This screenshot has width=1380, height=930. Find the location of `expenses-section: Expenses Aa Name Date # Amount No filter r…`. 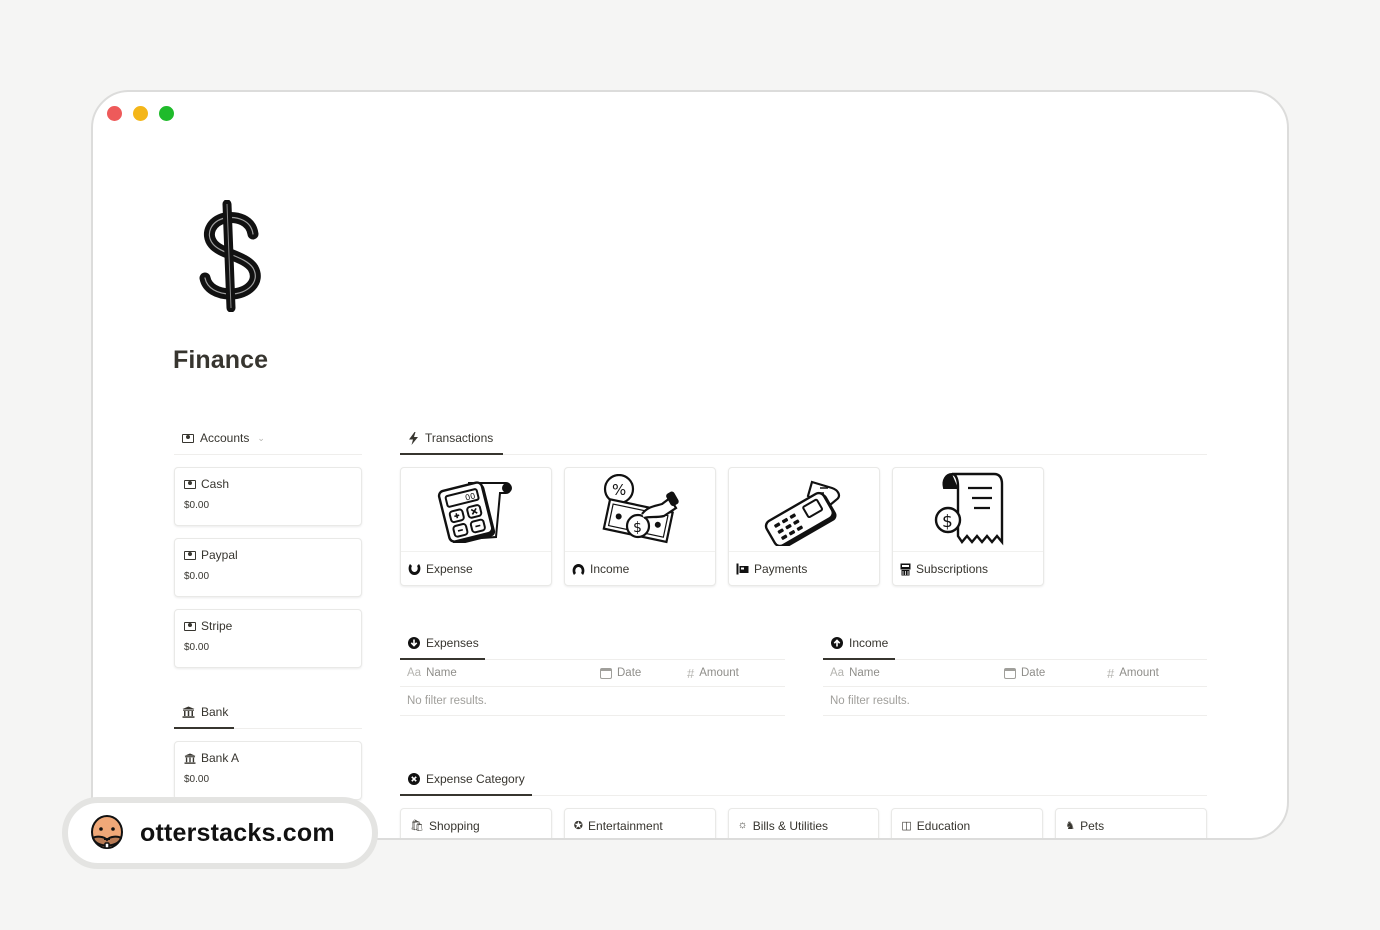

expenses-section: Expenses Aa Name Date # Amount No filter r… is located at coordinates (592, 671).